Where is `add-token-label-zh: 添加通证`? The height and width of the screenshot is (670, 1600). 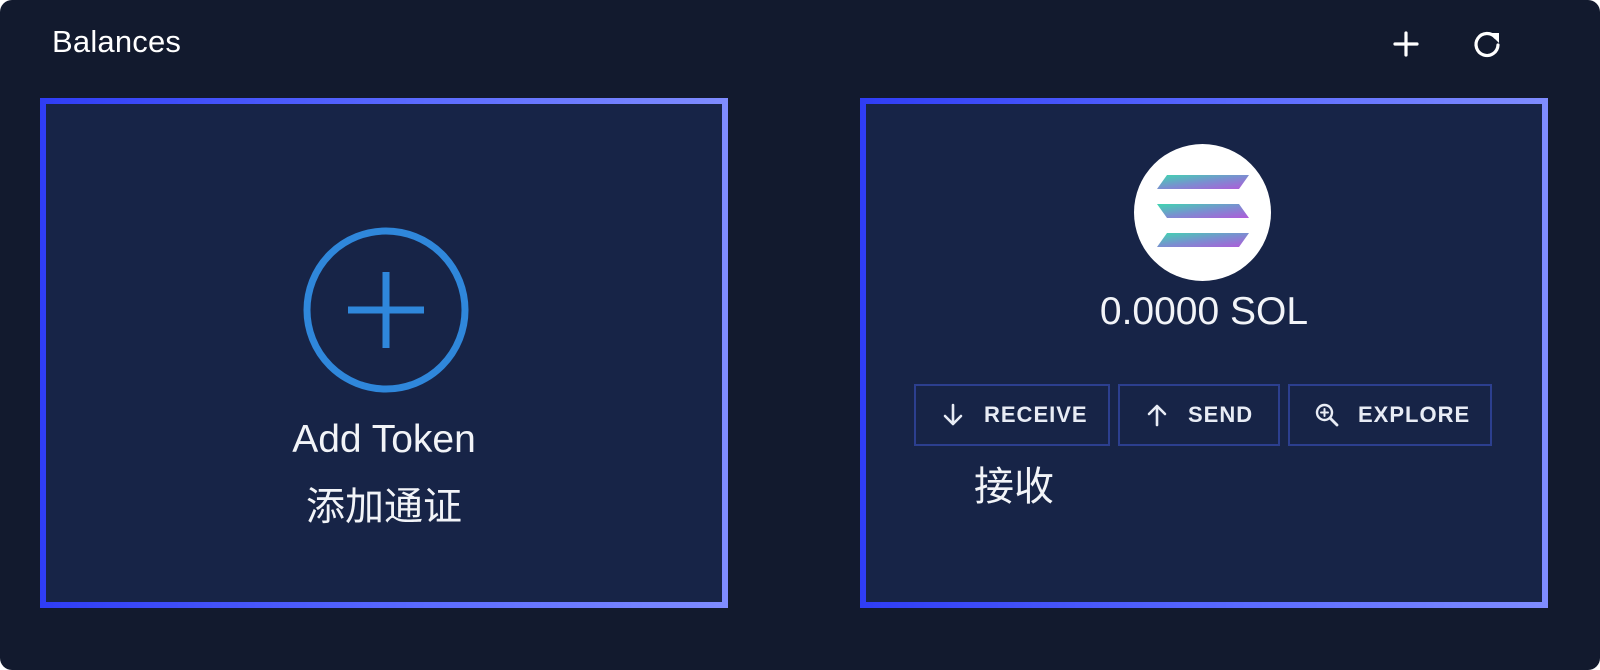
add-token-label-zh: 添加通证 is located at coordinates (383, 507).